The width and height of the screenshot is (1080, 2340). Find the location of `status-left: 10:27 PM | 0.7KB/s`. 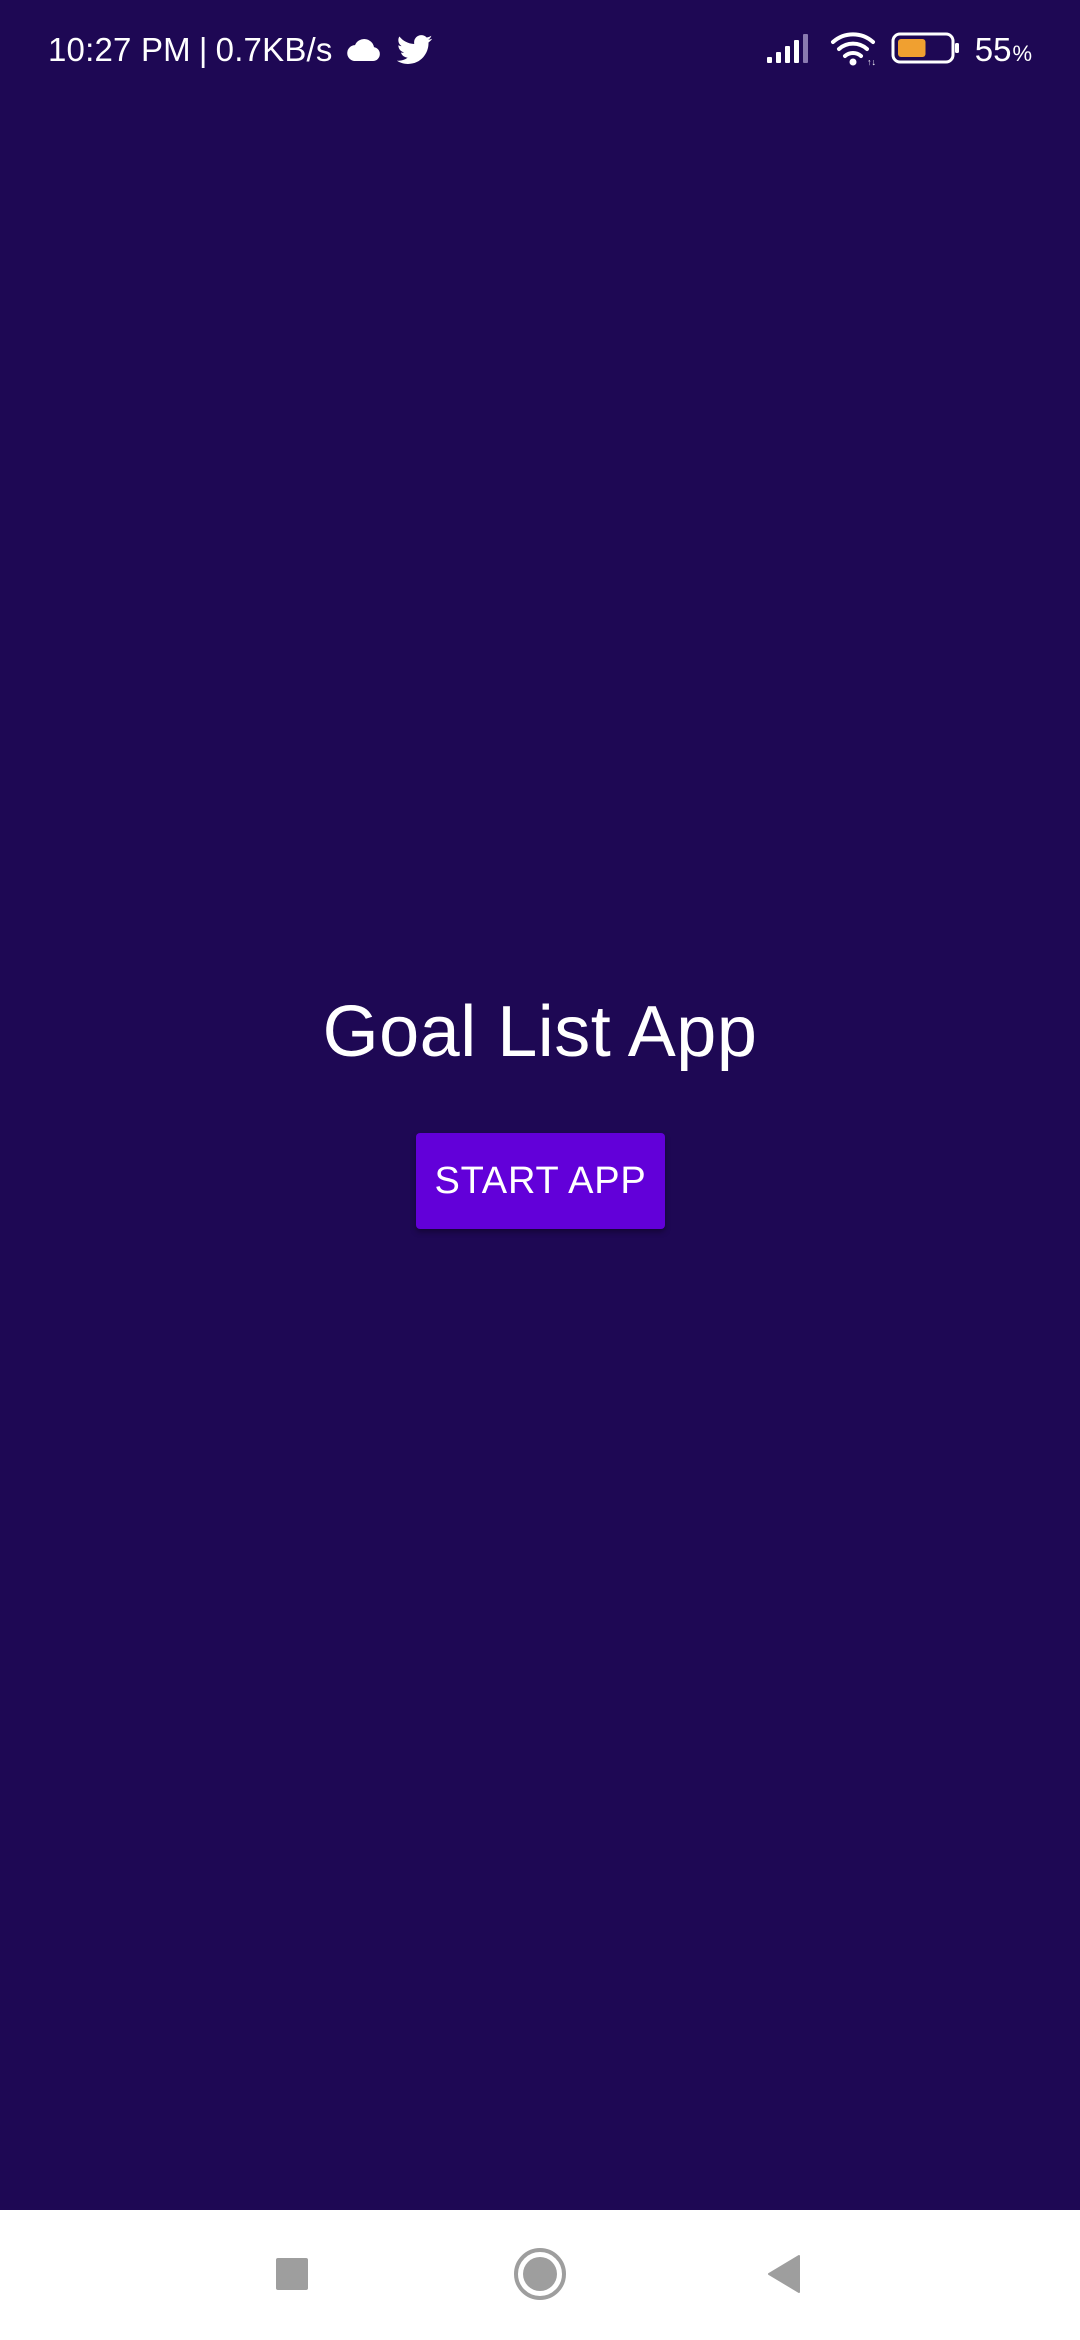

status-left: 10:27 PM | 0.7KB/s is located at coordinates (240, 50).